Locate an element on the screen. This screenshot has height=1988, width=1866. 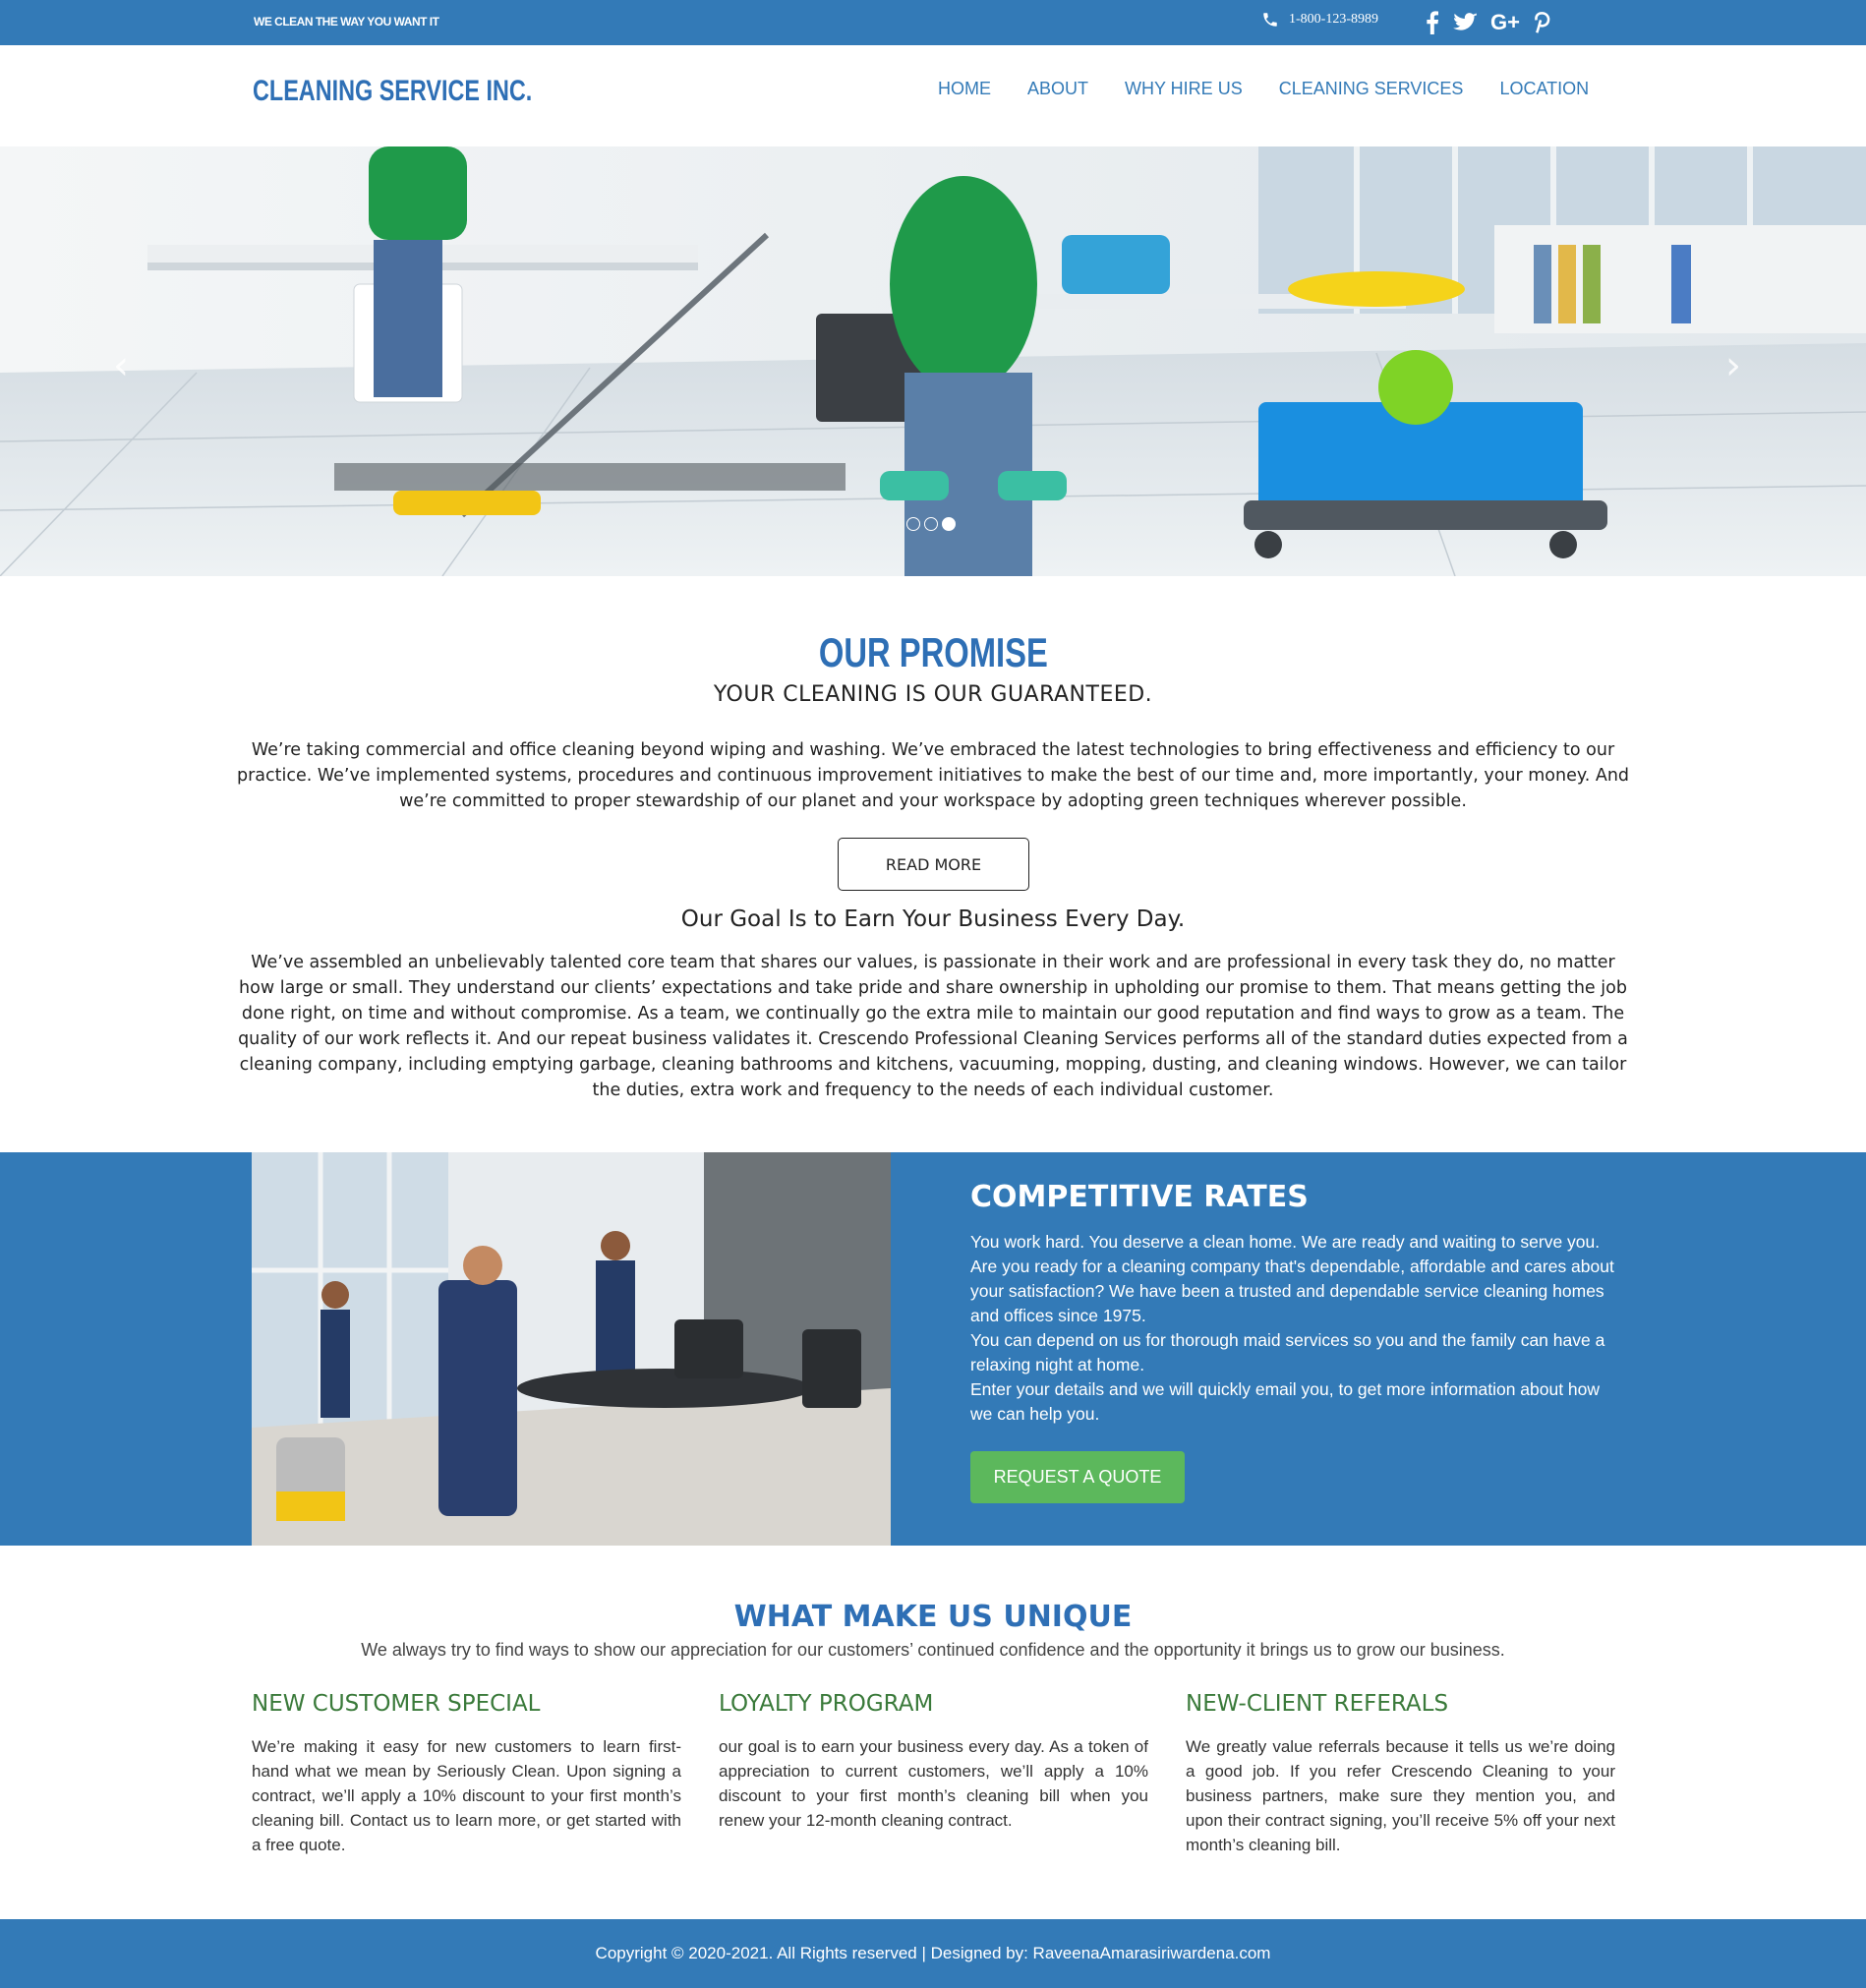
site-logo: CLEANING SERVICE INC. is located at coordinates (392, 91).